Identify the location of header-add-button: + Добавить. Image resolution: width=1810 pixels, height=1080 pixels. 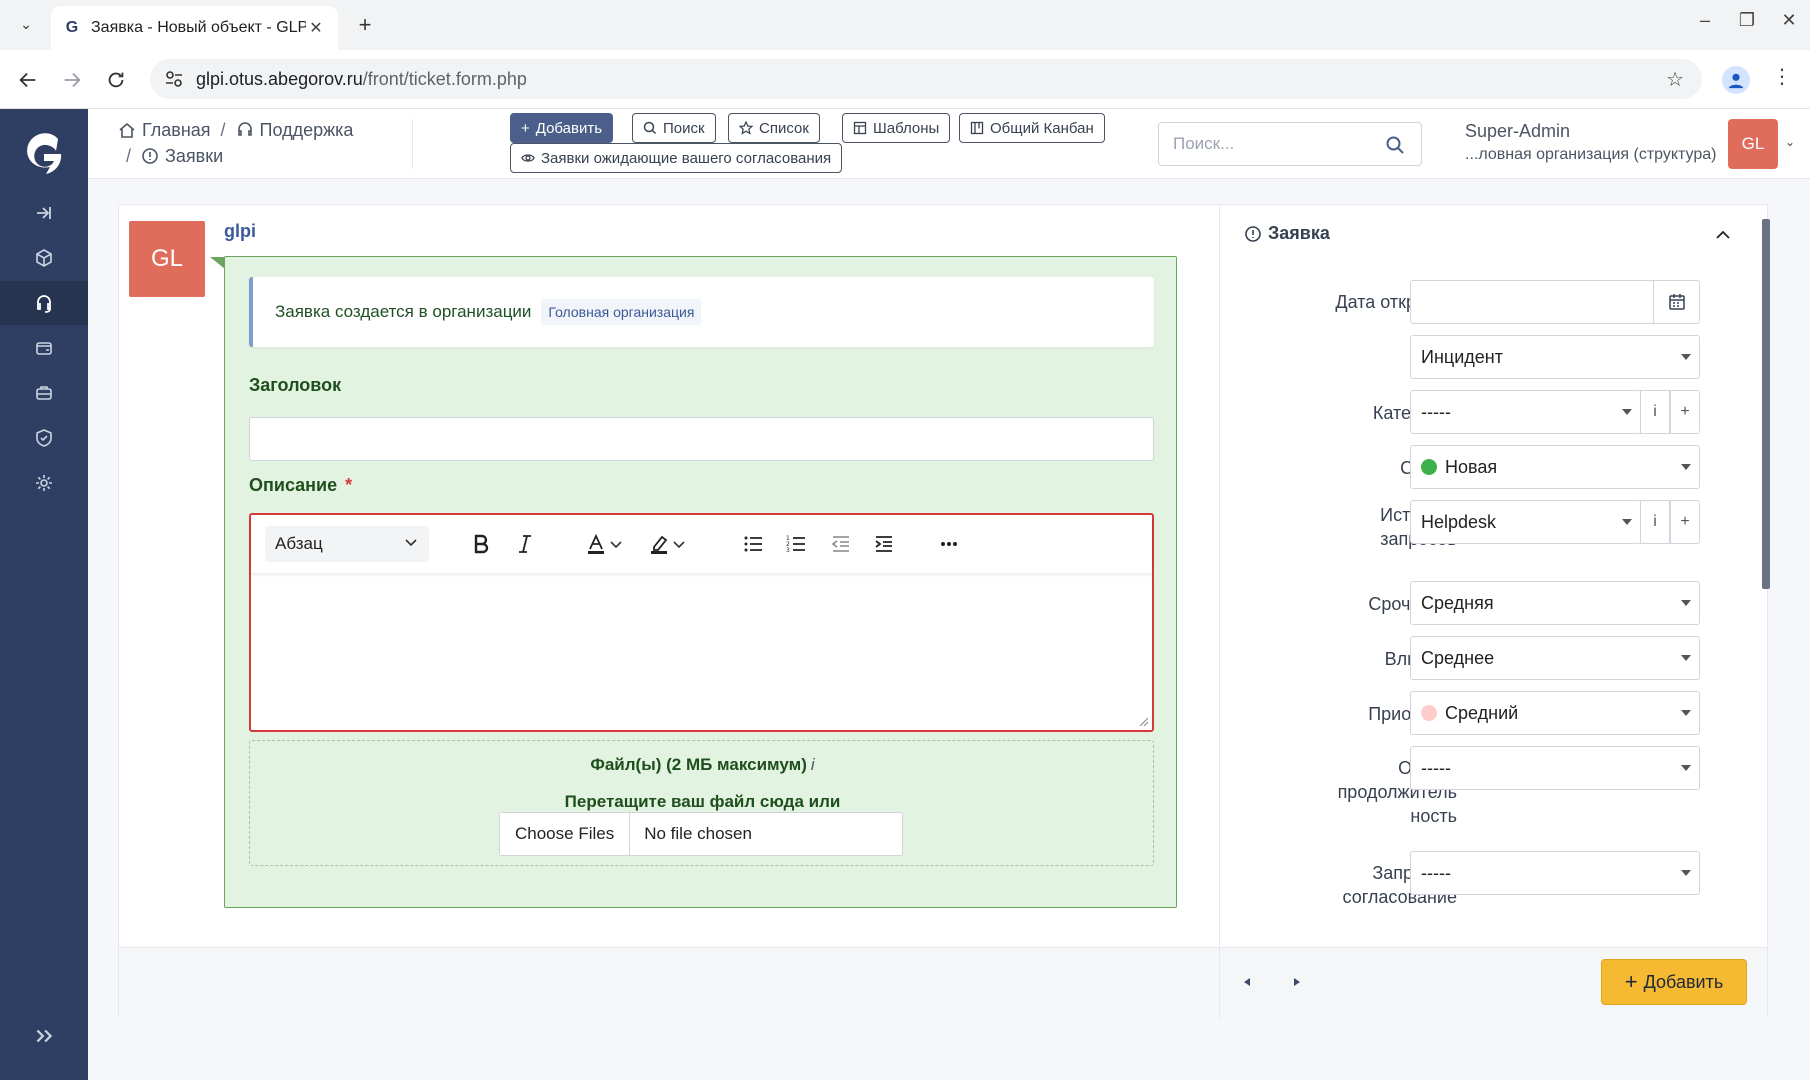
(562, 128).